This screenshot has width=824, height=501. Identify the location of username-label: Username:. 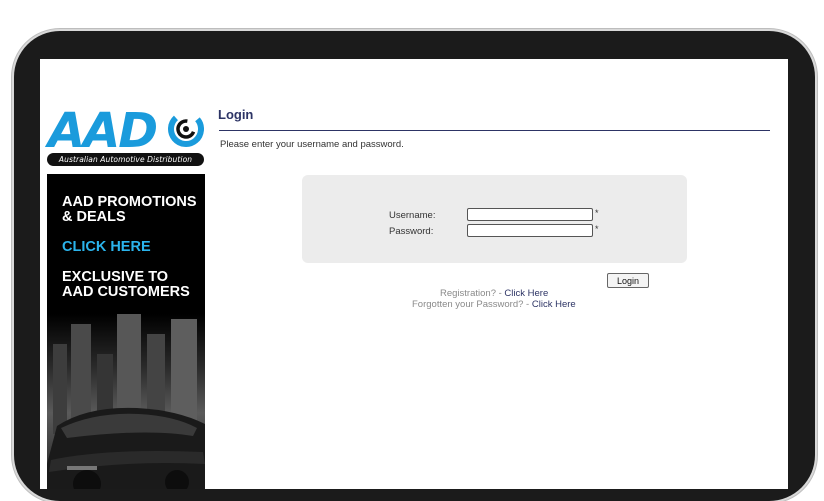
(412, 215).